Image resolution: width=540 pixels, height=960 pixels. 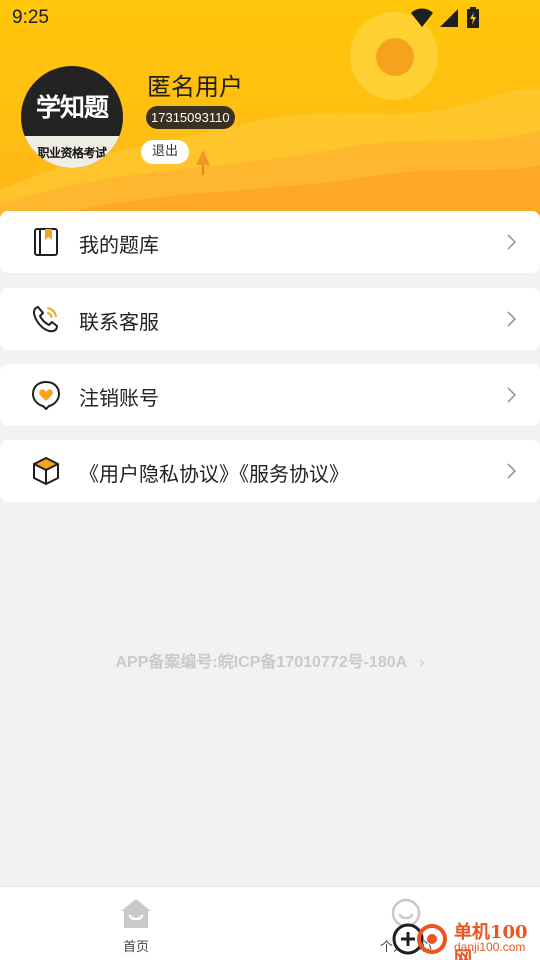 I want to click on phone-icon, so click(x=45, y=319).